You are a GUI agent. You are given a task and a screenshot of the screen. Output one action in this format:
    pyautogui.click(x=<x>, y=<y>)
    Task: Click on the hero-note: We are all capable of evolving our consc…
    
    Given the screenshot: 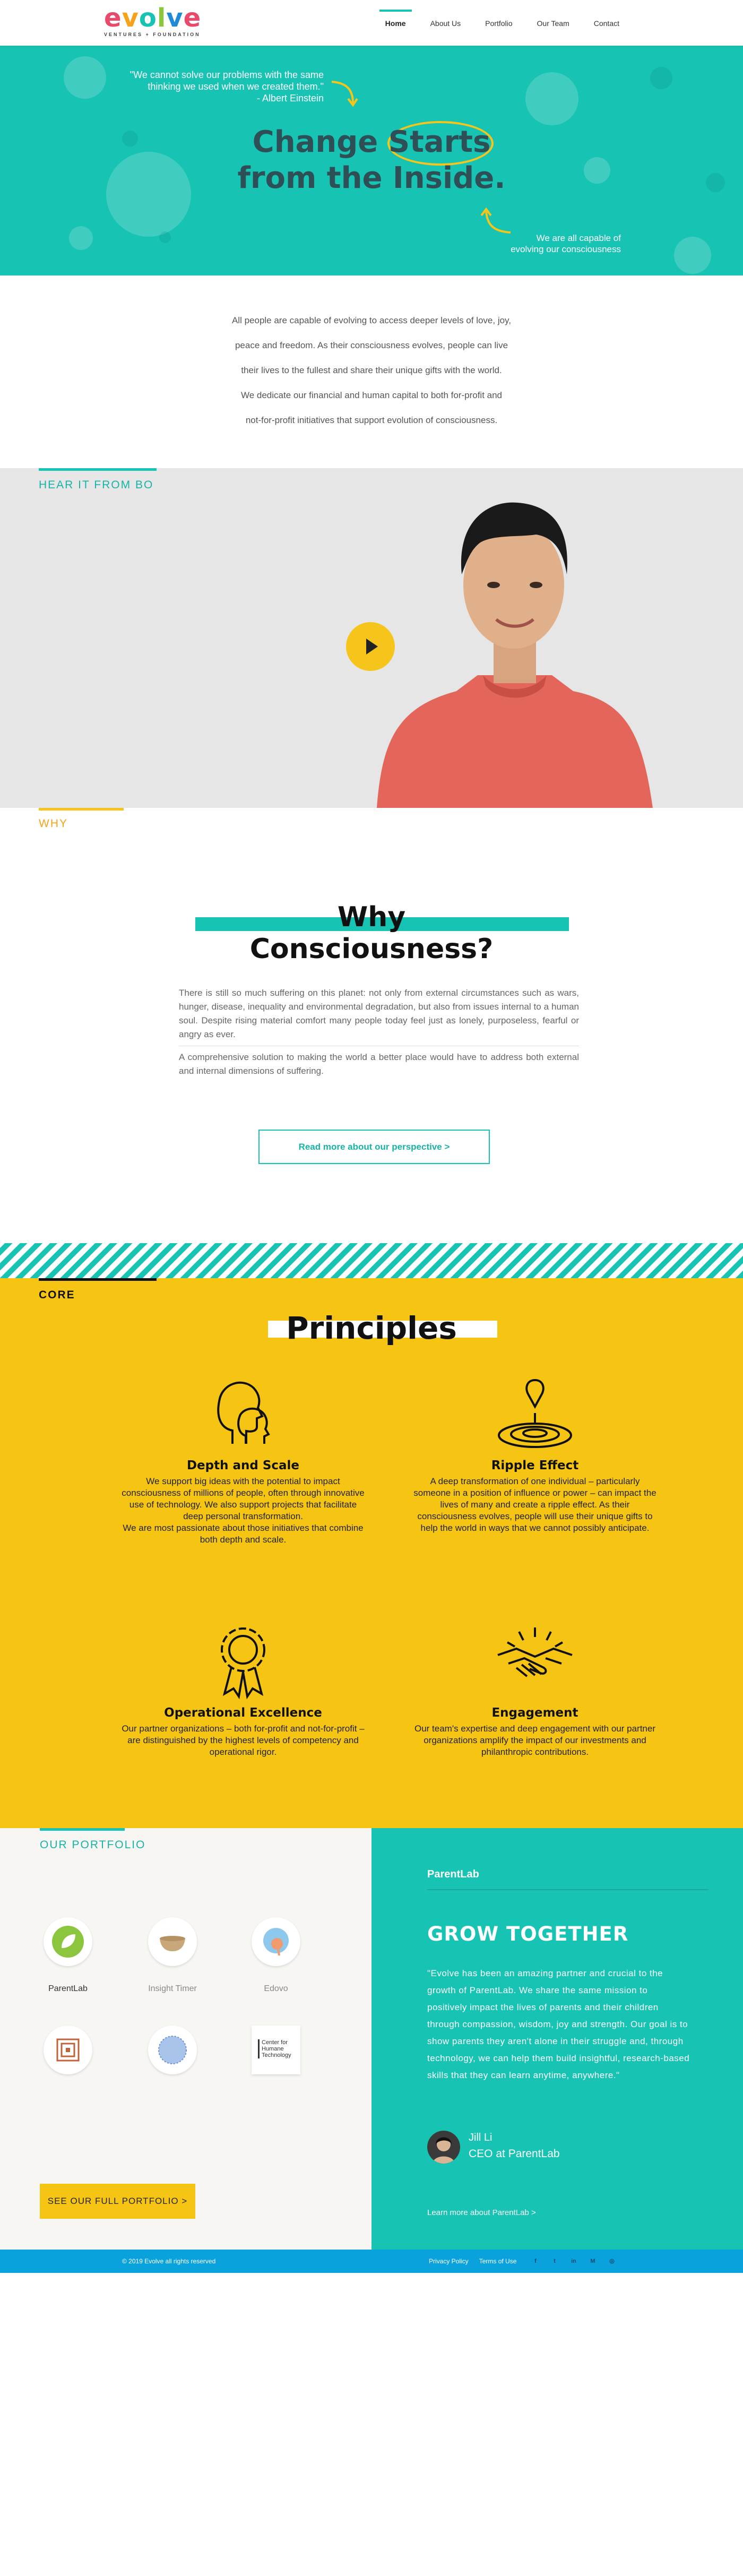 What is the action you would take?
    pyautogui.click(x=544, y=243)
    